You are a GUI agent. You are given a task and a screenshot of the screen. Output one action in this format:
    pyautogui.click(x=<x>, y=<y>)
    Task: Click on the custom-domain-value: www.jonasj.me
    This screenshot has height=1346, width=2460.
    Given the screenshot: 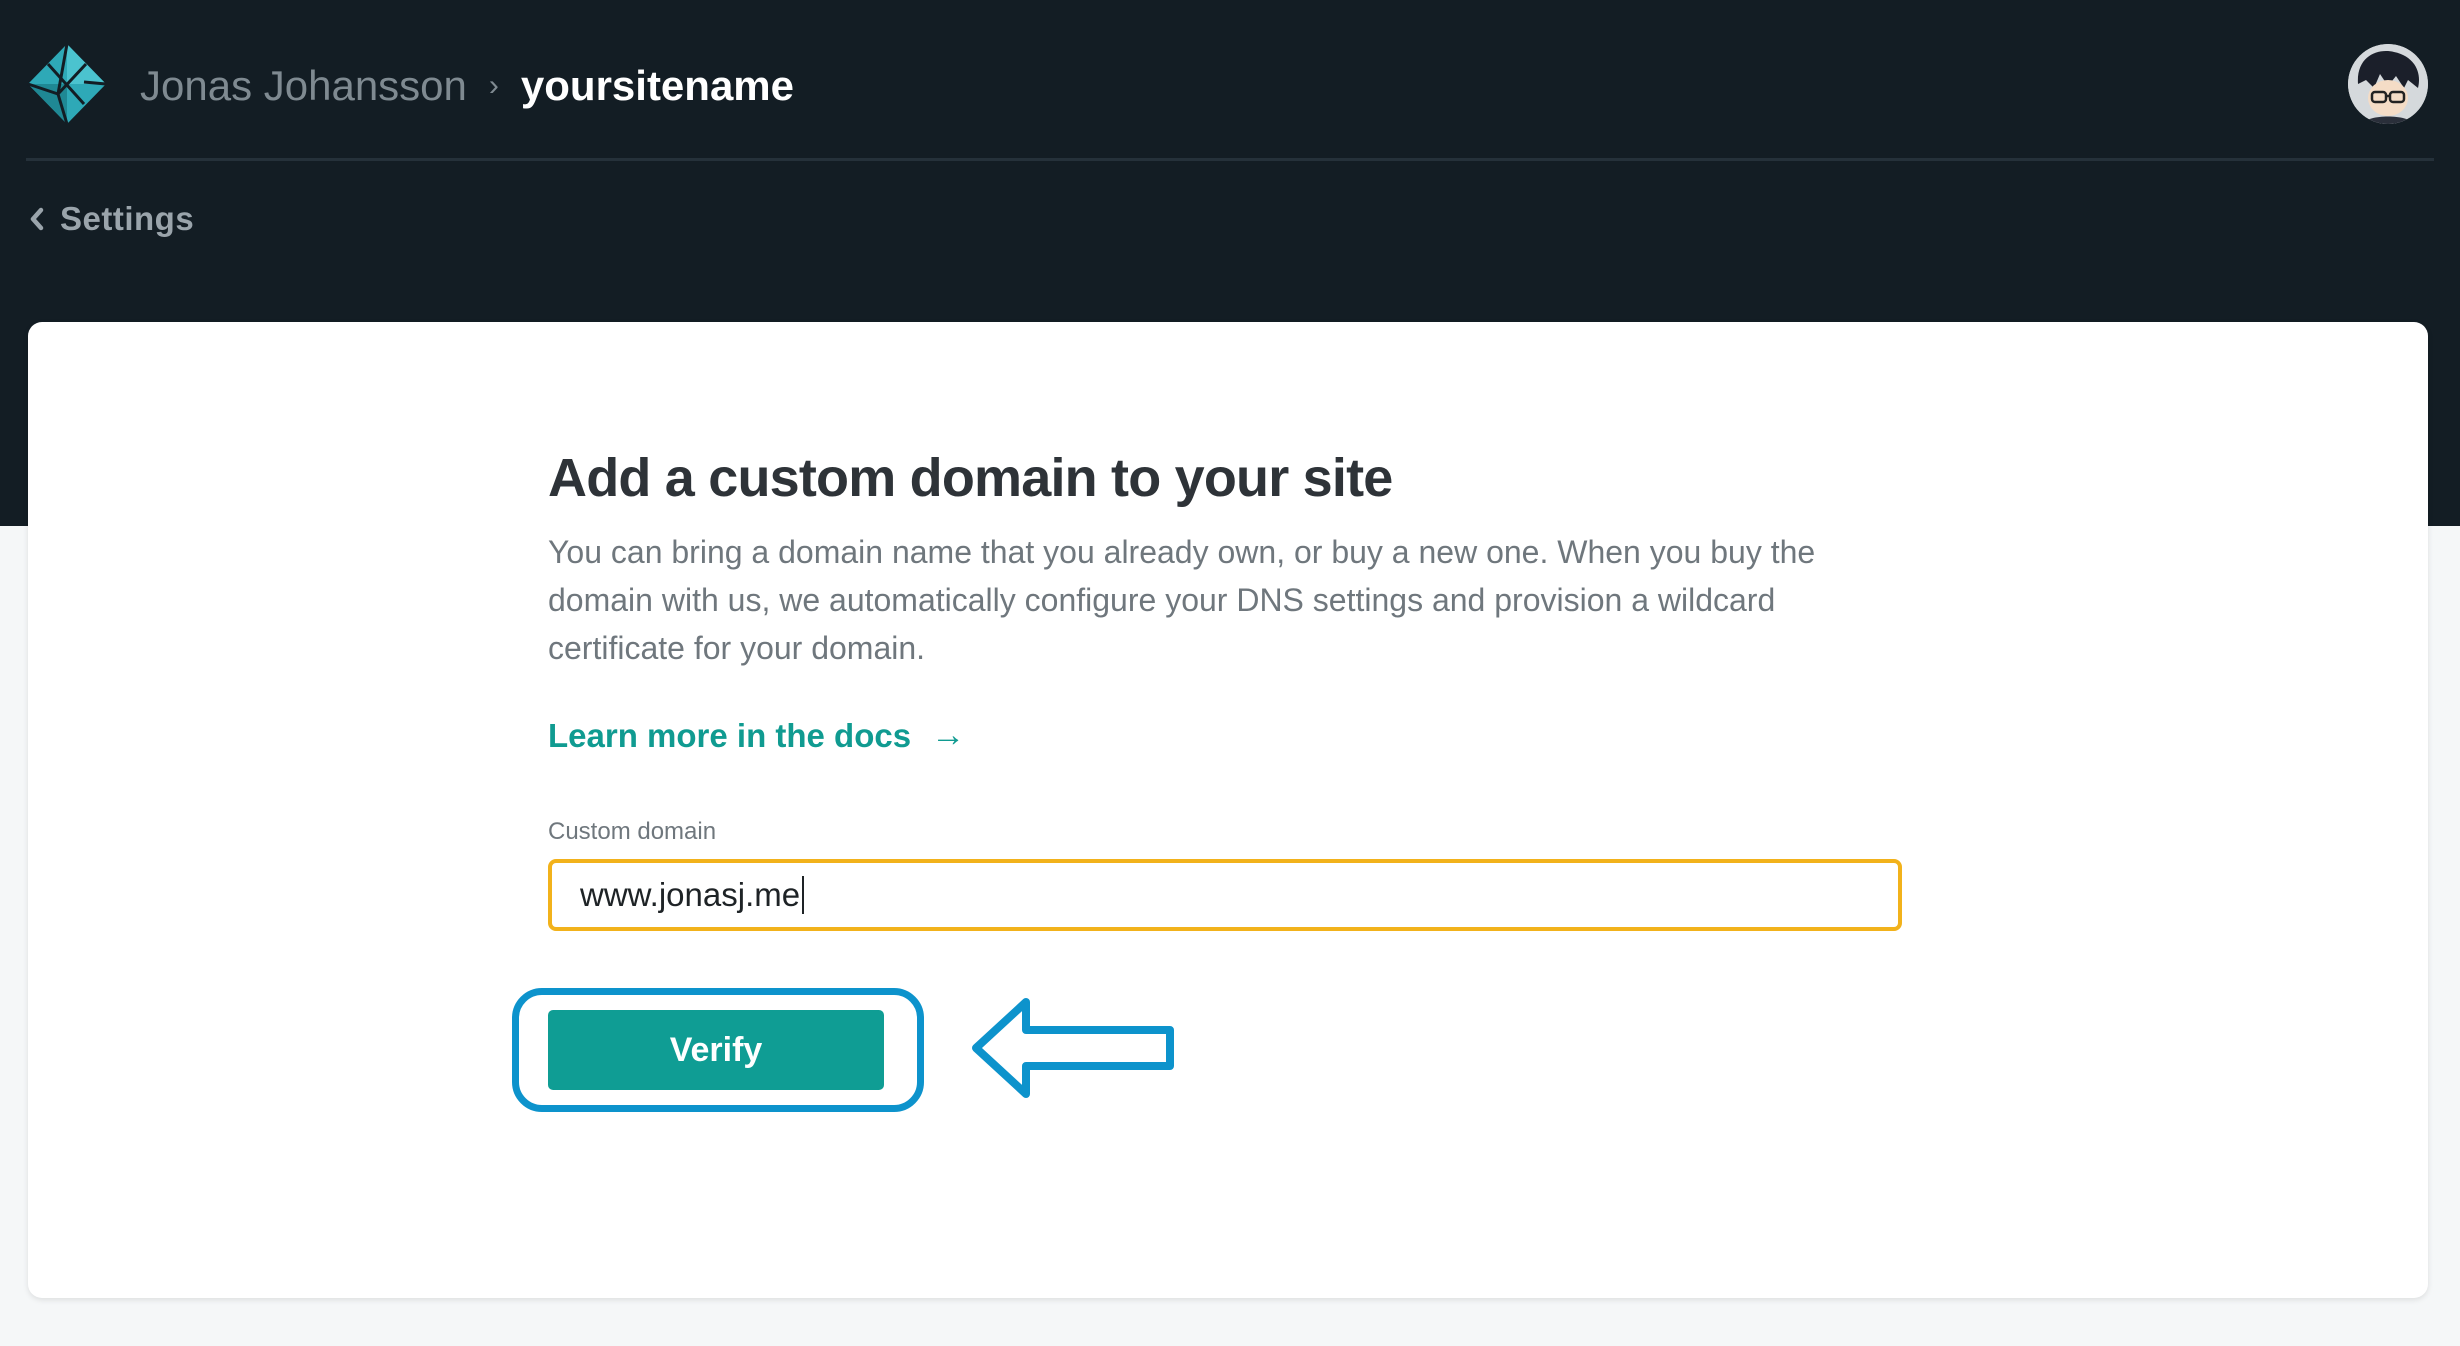 What is the action you would take?
    pyautogui.click(x=690, y=894)
    